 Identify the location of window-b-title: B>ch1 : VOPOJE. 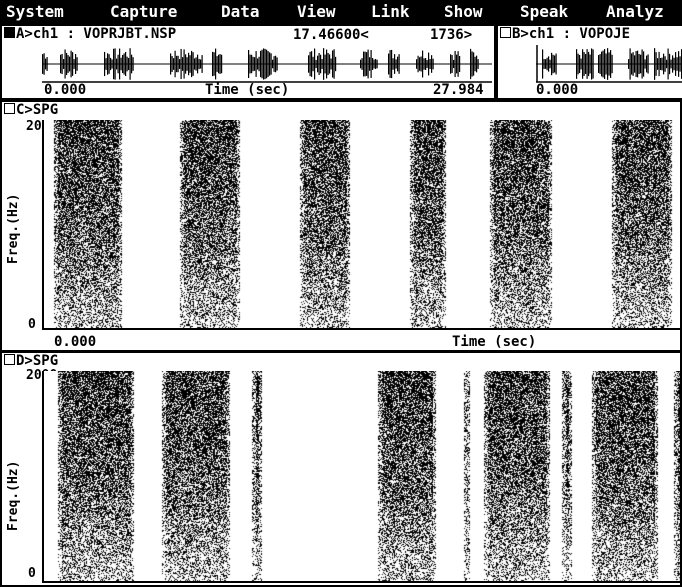
(571, 34).